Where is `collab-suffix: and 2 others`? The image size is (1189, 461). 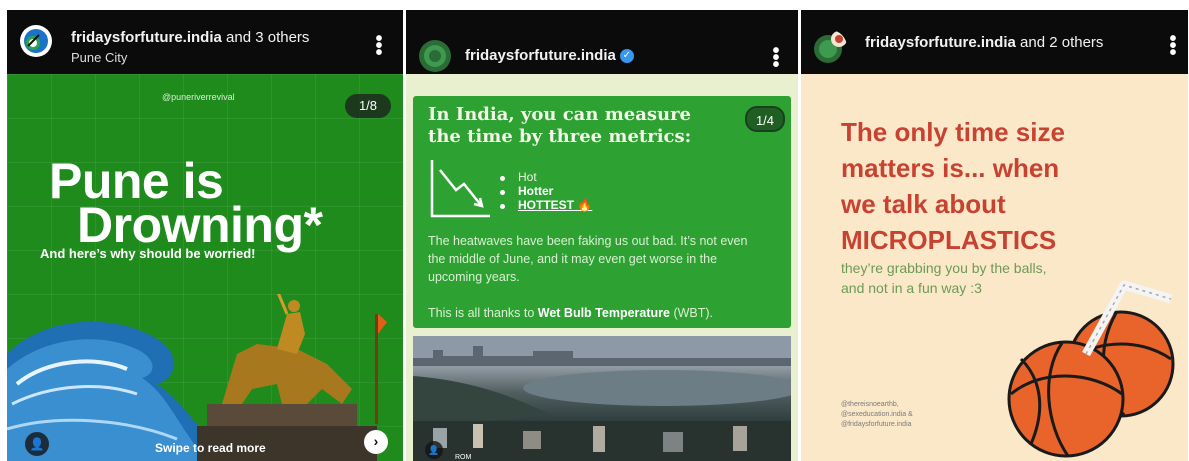 collab-suffix: and 2 others is located at coordinates (1059, 42).